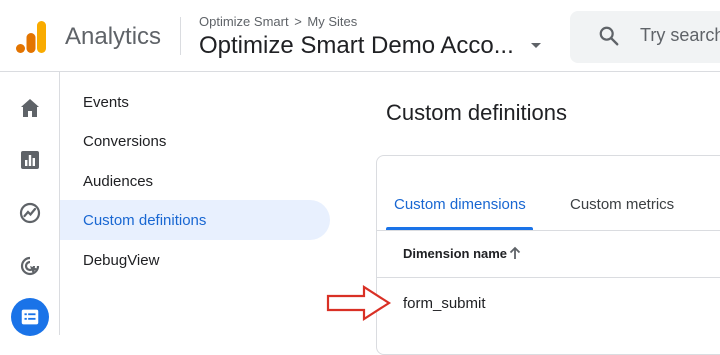 The height and width of the screenshot is (355, 720). I want to click on page-title: Custom definitions, so click(476, 112).